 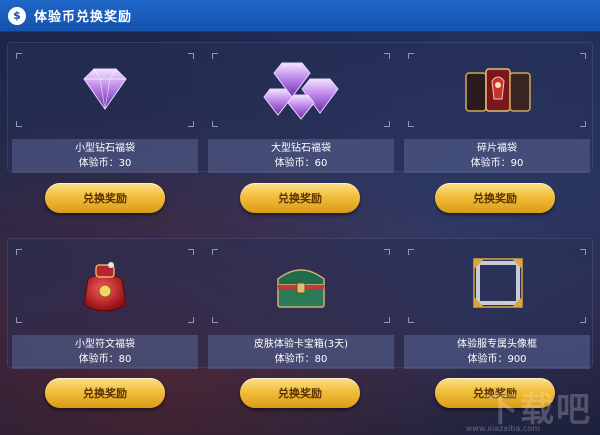 I want to click on reward-name: 体验服专属头像框, so click(x=497, y=344).